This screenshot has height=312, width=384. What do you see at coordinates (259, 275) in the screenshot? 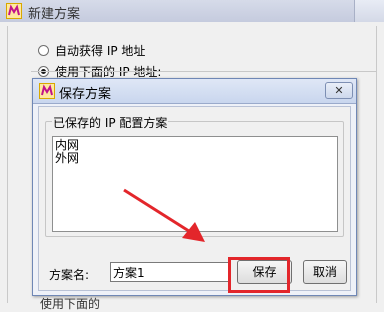
I see `save-button-highlight` at bounding box center [259, 275].